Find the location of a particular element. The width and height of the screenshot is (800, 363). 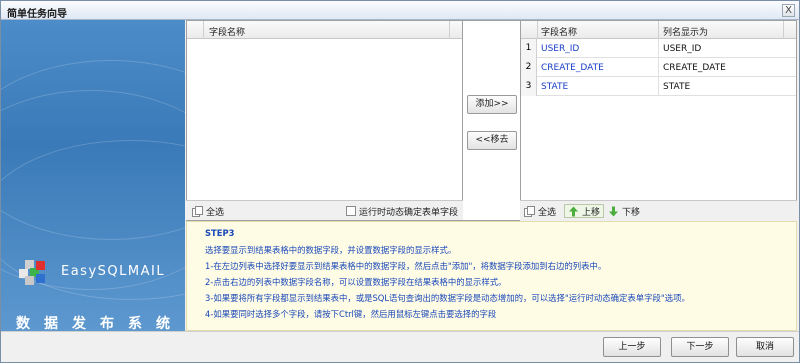

move-up-button: 上移 is located at coordinates (584, 211).